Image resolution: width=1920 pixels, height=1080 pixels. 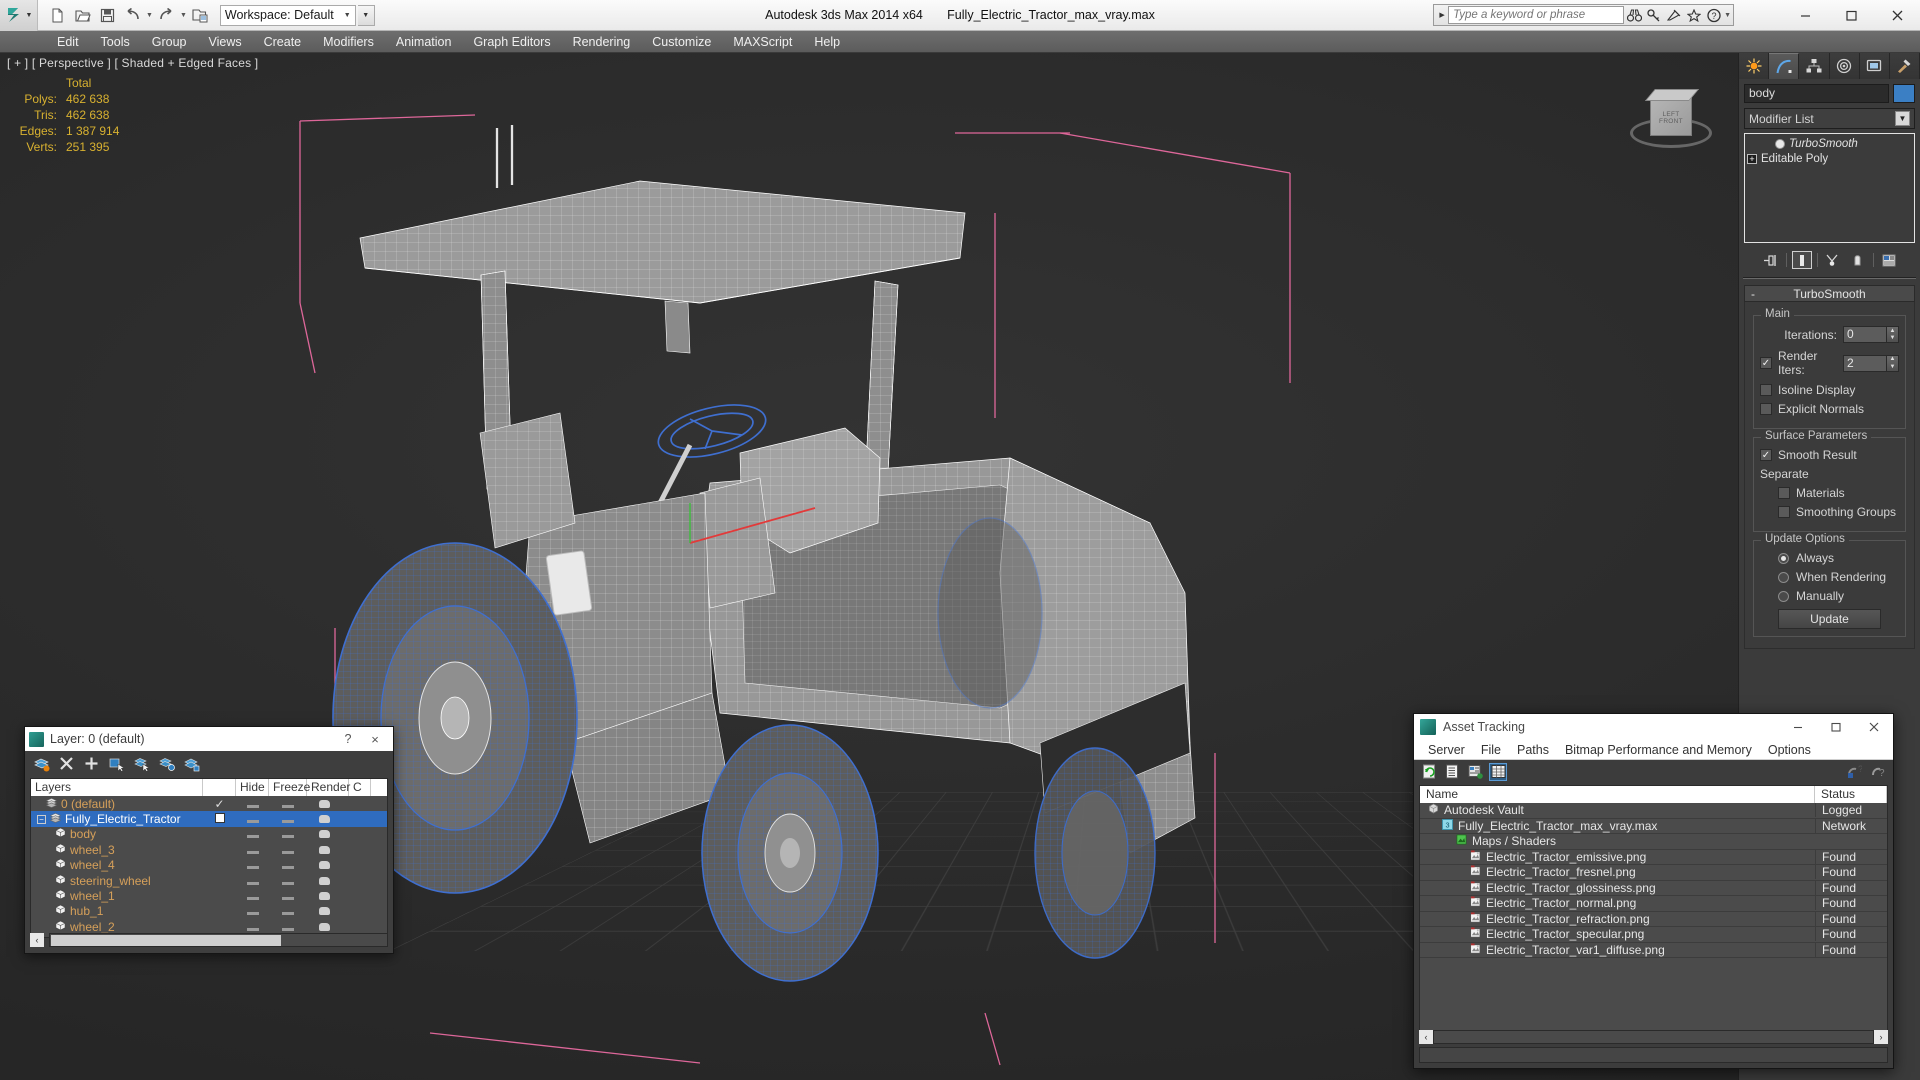 I want to click on explicit-normals-checkbox, so click(x=1766, y=409).